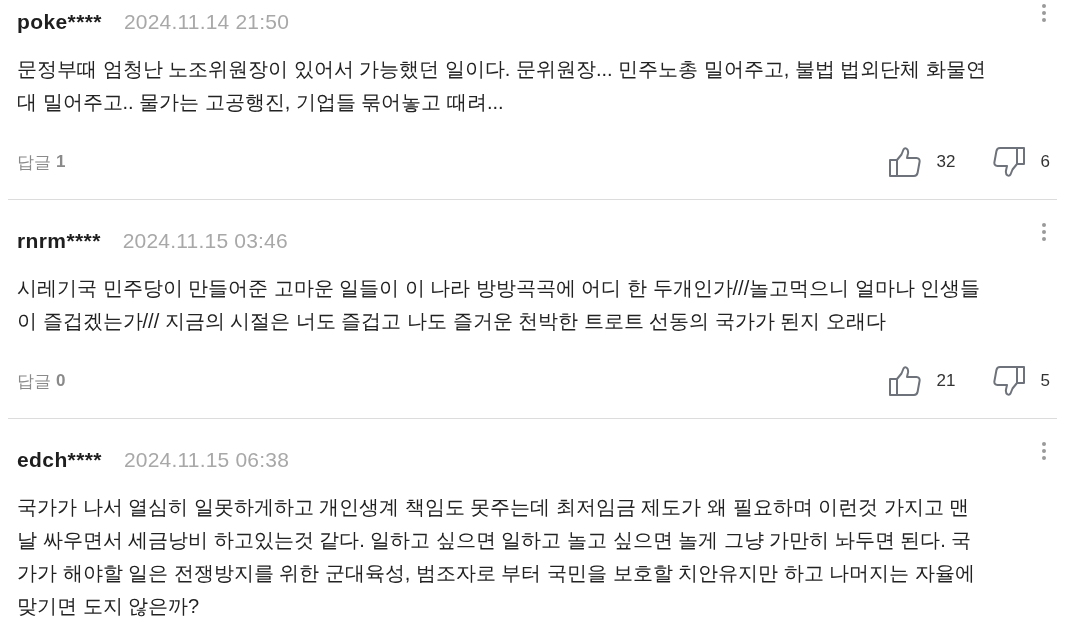  I want to click on comment-date: 2024.11.15 06:38, so click(206, 460).